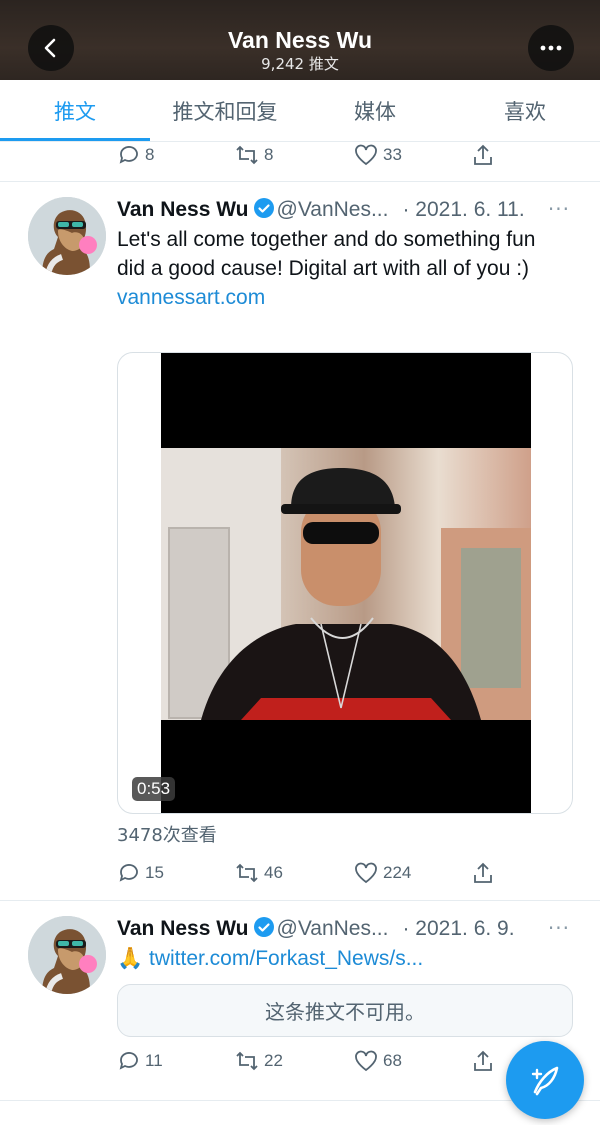 The width and height of the screenshot is (600, 1125). Describe the element at coordinates (392, 154) in the screenshot. I see `like-count: 33` at that location.